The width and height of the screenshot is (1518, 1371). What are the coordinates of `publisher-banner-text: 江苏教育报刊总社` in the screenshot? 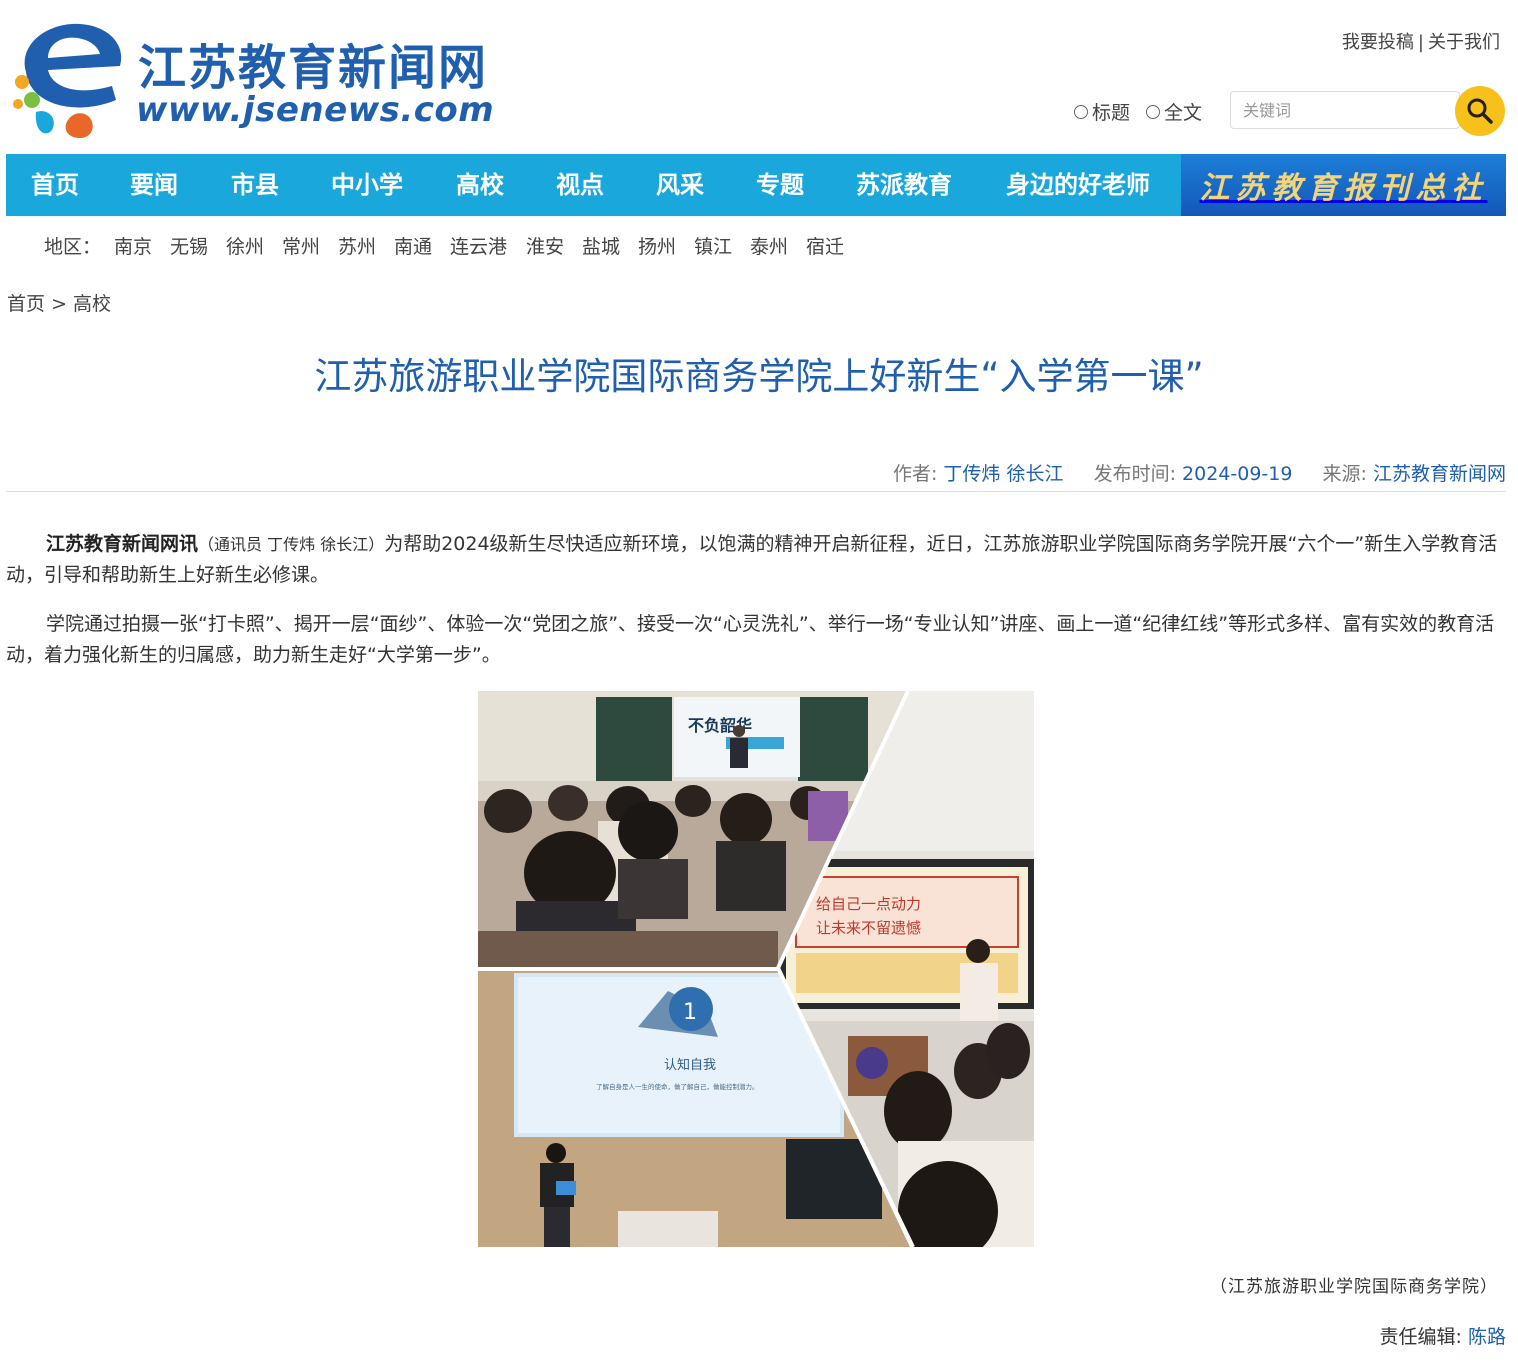 It's located at (1343, 188).